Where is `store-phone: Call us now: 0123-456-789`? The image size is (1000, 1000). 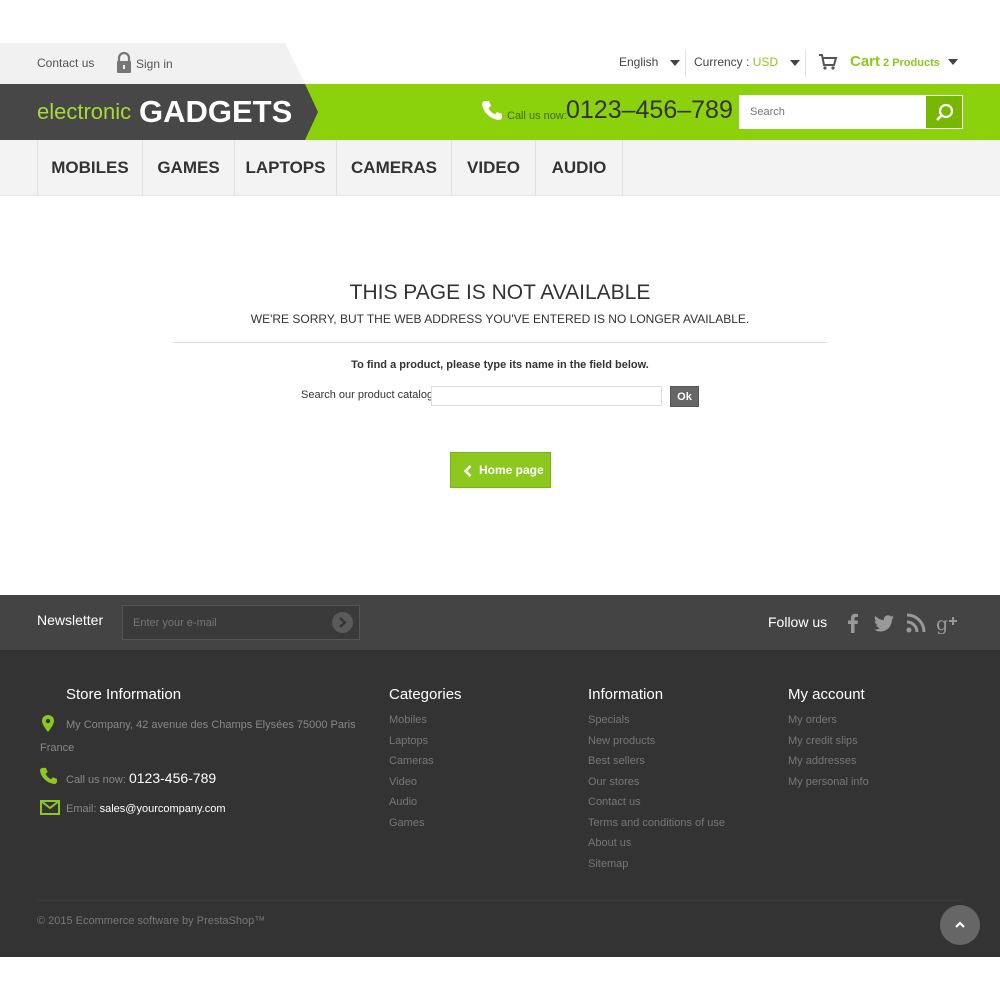
store-phone: Call us now: 0123-456-789 is located at coordinates (226, 779).